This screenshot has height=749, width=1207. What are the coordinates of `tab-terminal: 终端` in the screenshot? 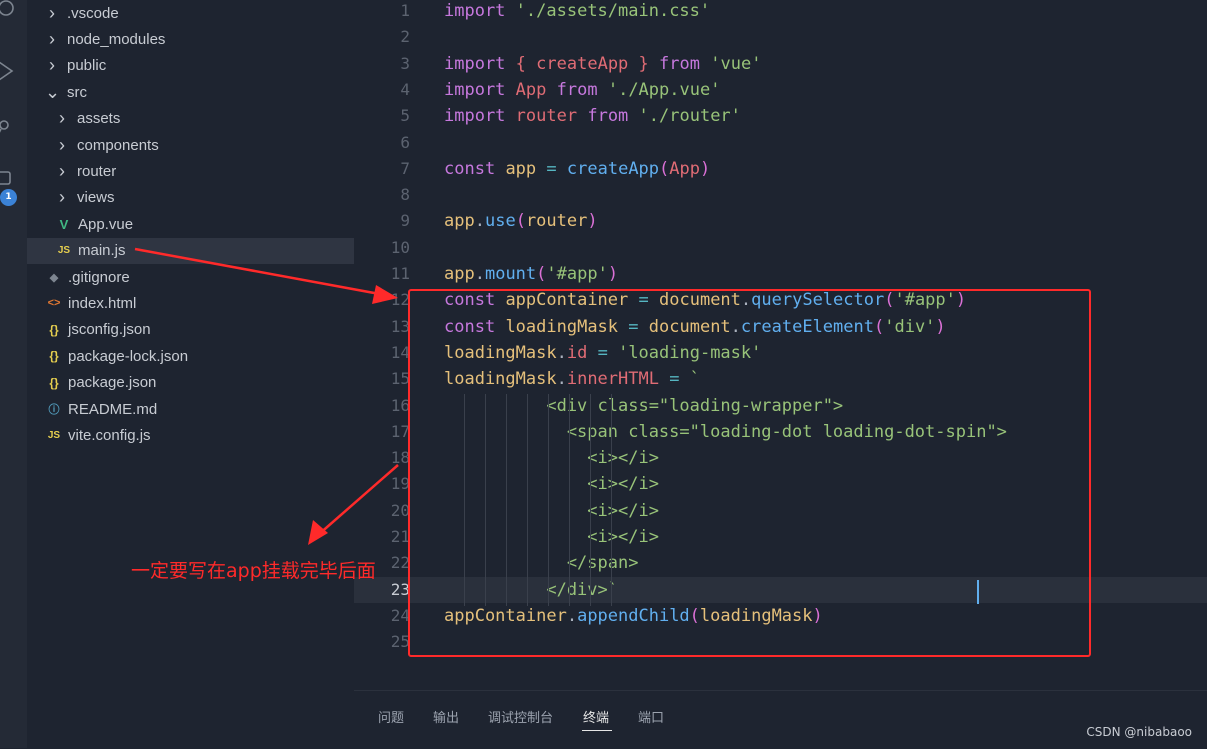 It's located at (596, 716).